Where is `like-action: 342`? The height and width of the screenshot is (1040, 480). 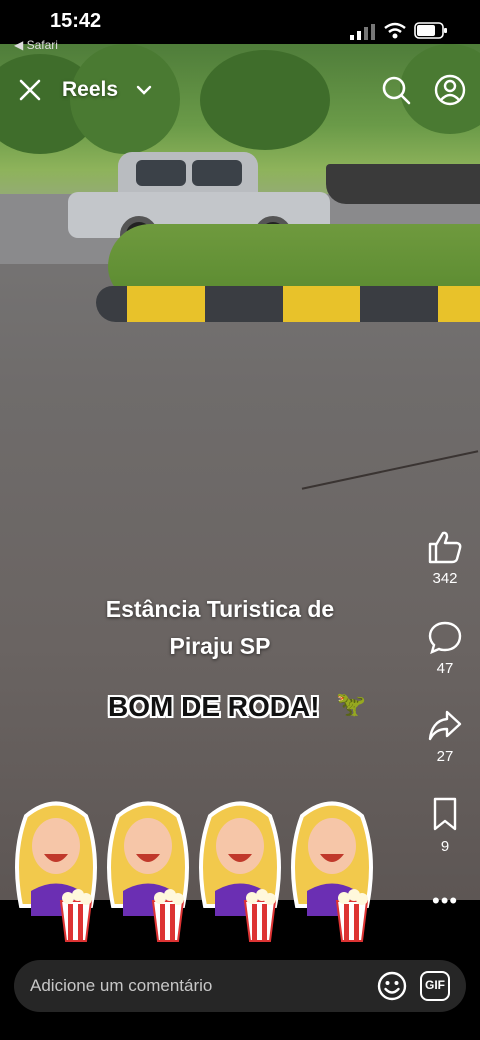 like-action: 342 is located at coordinates (445, 558).